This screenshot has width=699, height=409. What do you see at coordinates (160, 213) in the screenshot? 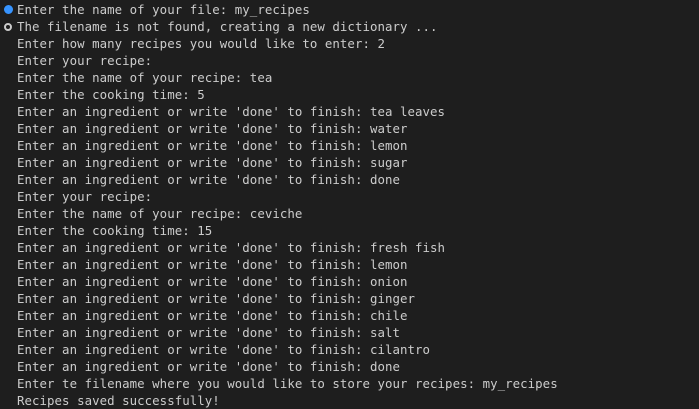
I see `terminal-line-text: Enter the name of your recipe: ceviche` at bounding box center [160, 213].